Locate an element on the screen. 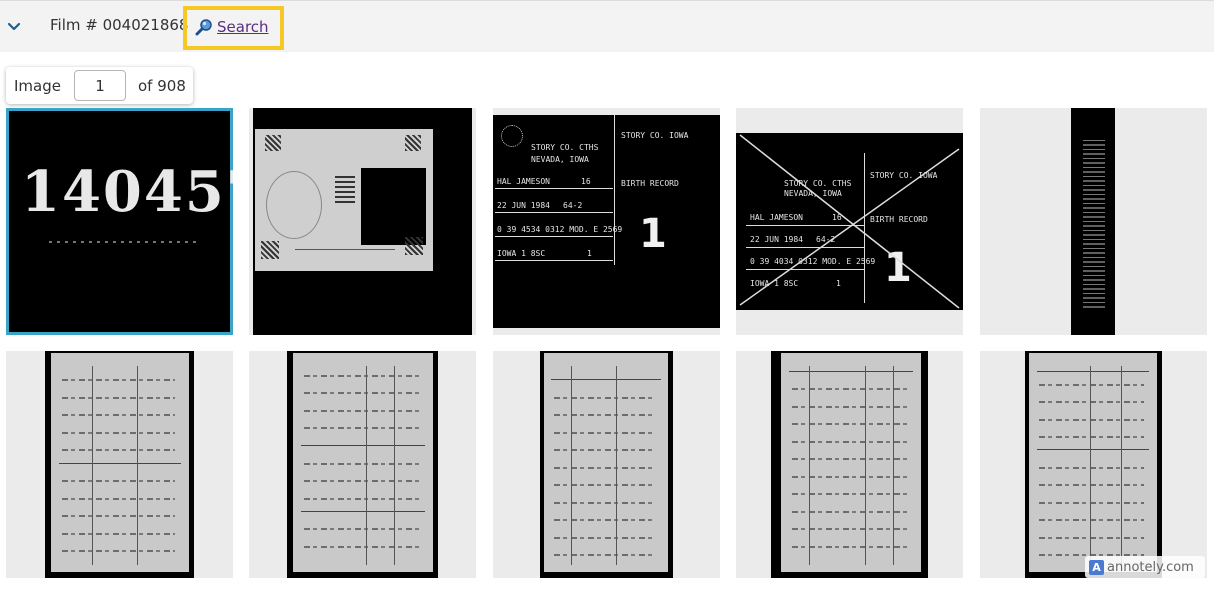 The height and width of the screenshot is (589, 1214). search-label: Search is located at coordinates (243, 27).